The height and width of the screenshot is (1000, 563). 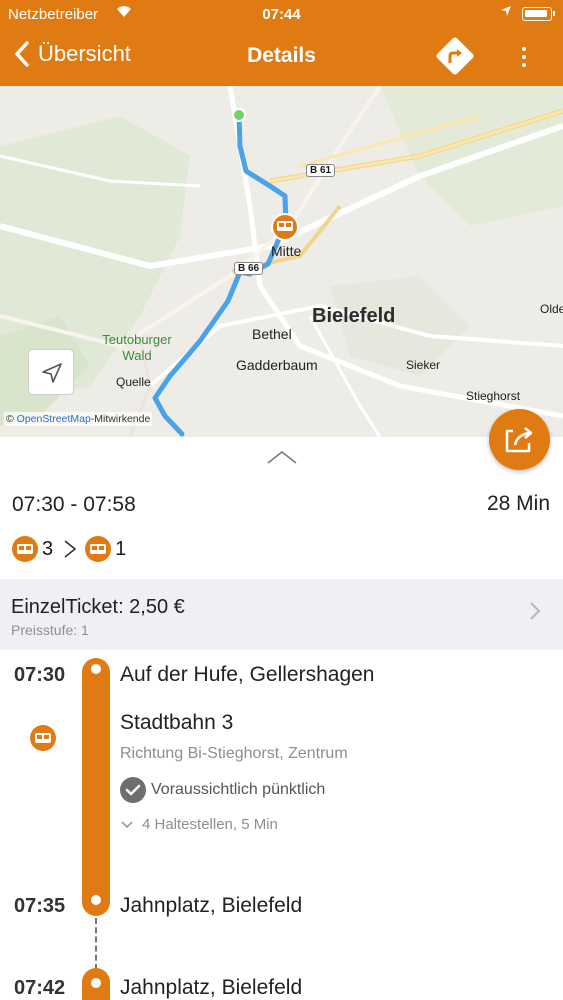 What do you see at coordinates (277, 365) in the screenshot?
I see `map-label-gadderbaum: Gadderbaum` at bounding box center [277, 365].